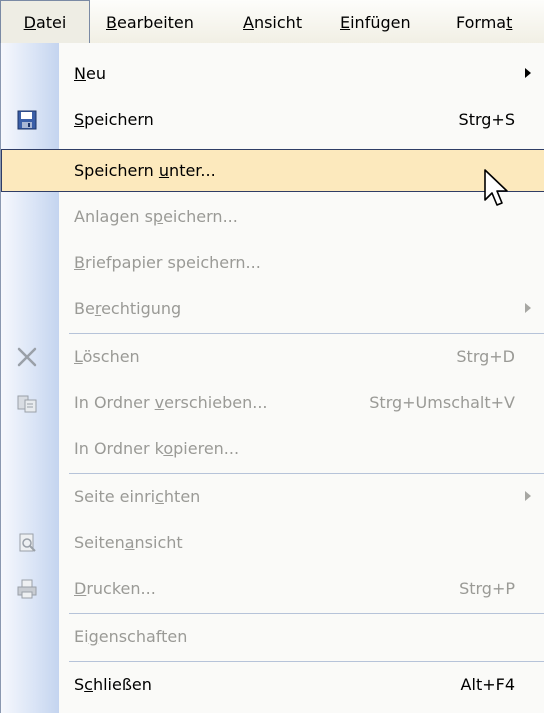 Image resolution: width=544 pixels, height=713 pixels. Describe the element at coordinates (27, 120) in the screenshot. I see `save-icon` at that location.